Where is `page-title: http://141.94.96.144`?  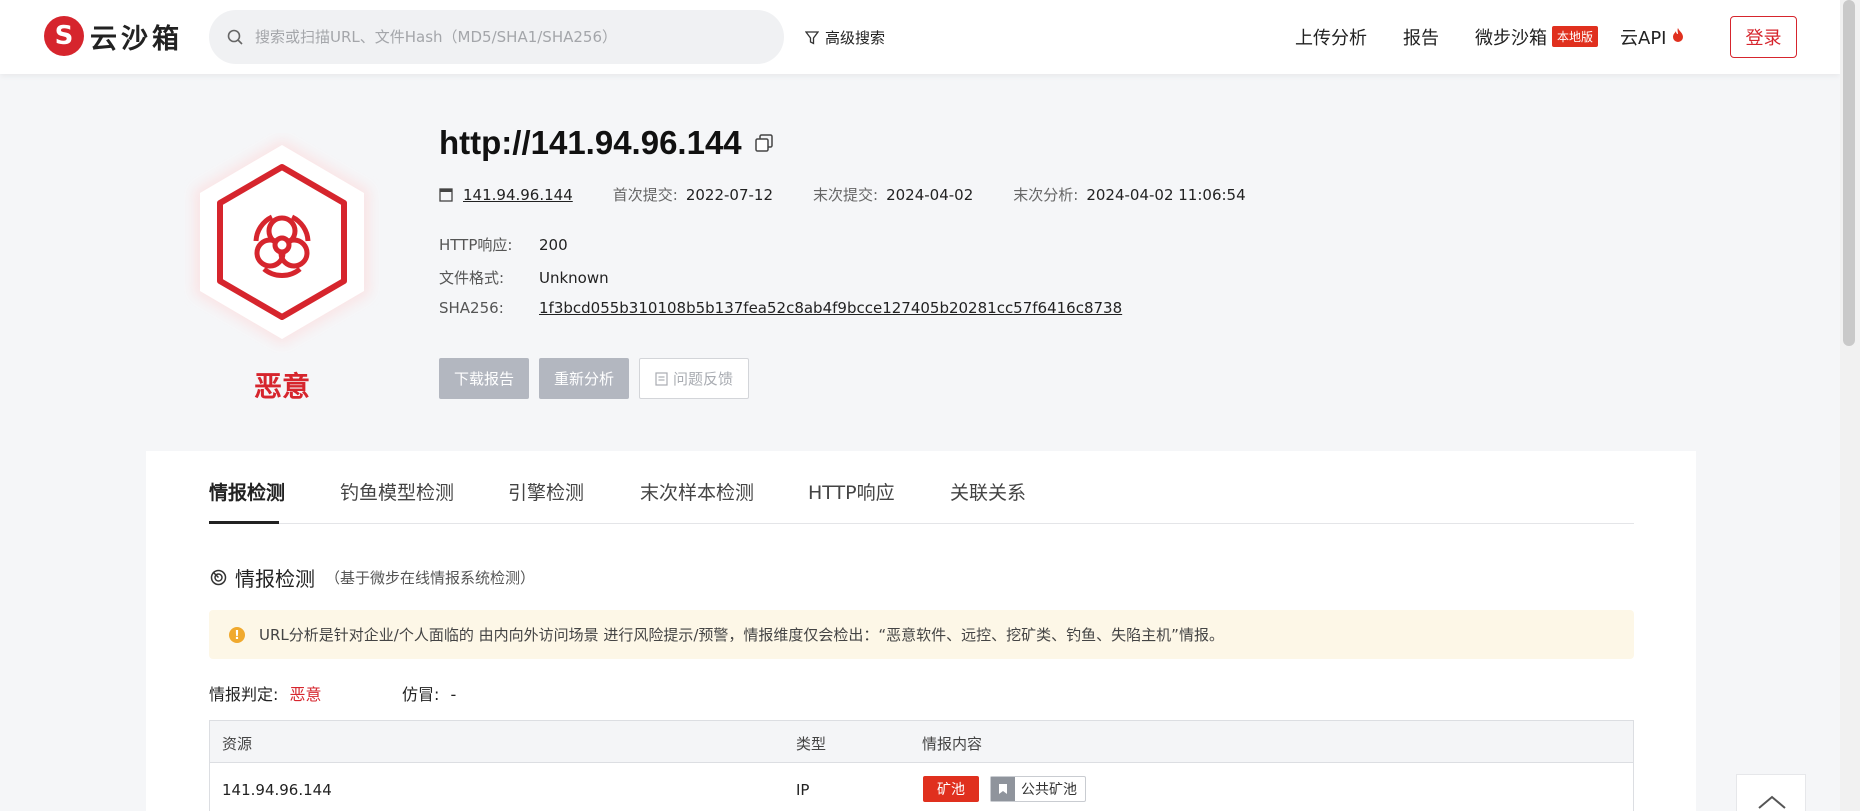
page-title: http://141.94.96.144 is located at coordinates (606, 143).